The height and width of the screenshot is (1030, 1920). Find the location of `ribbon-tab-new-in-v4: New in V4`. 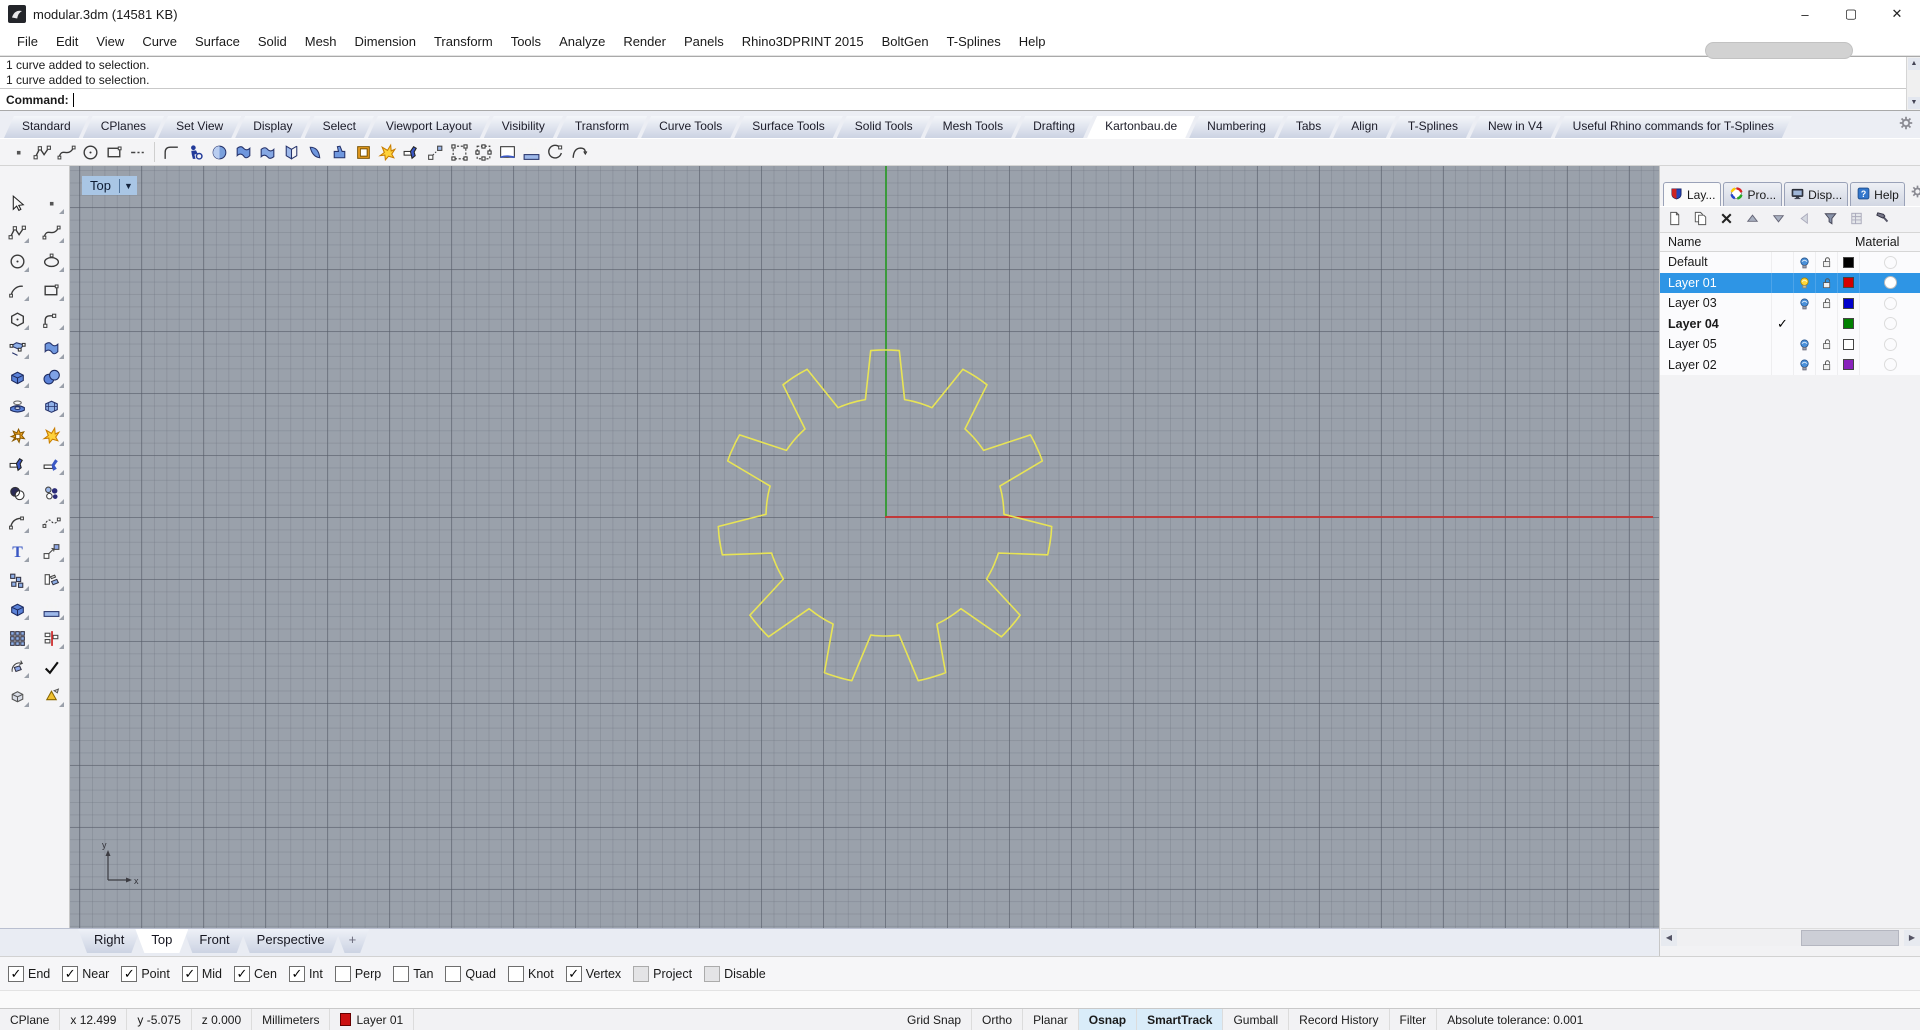

ribbon-tab-new-in-v4: New in V4 is located at coordinates (1515, 127).